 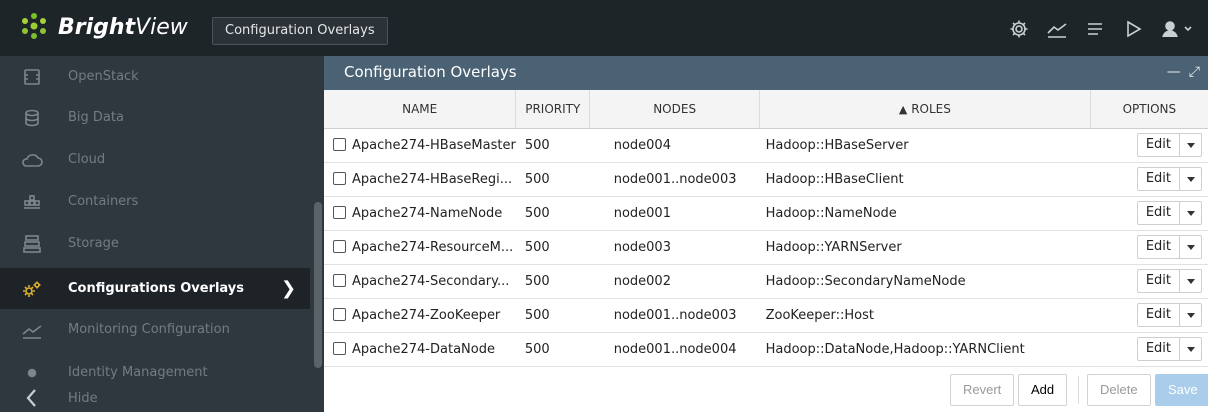 I want to click on column-header-nodes: NODES, so click(x=675, y=109).